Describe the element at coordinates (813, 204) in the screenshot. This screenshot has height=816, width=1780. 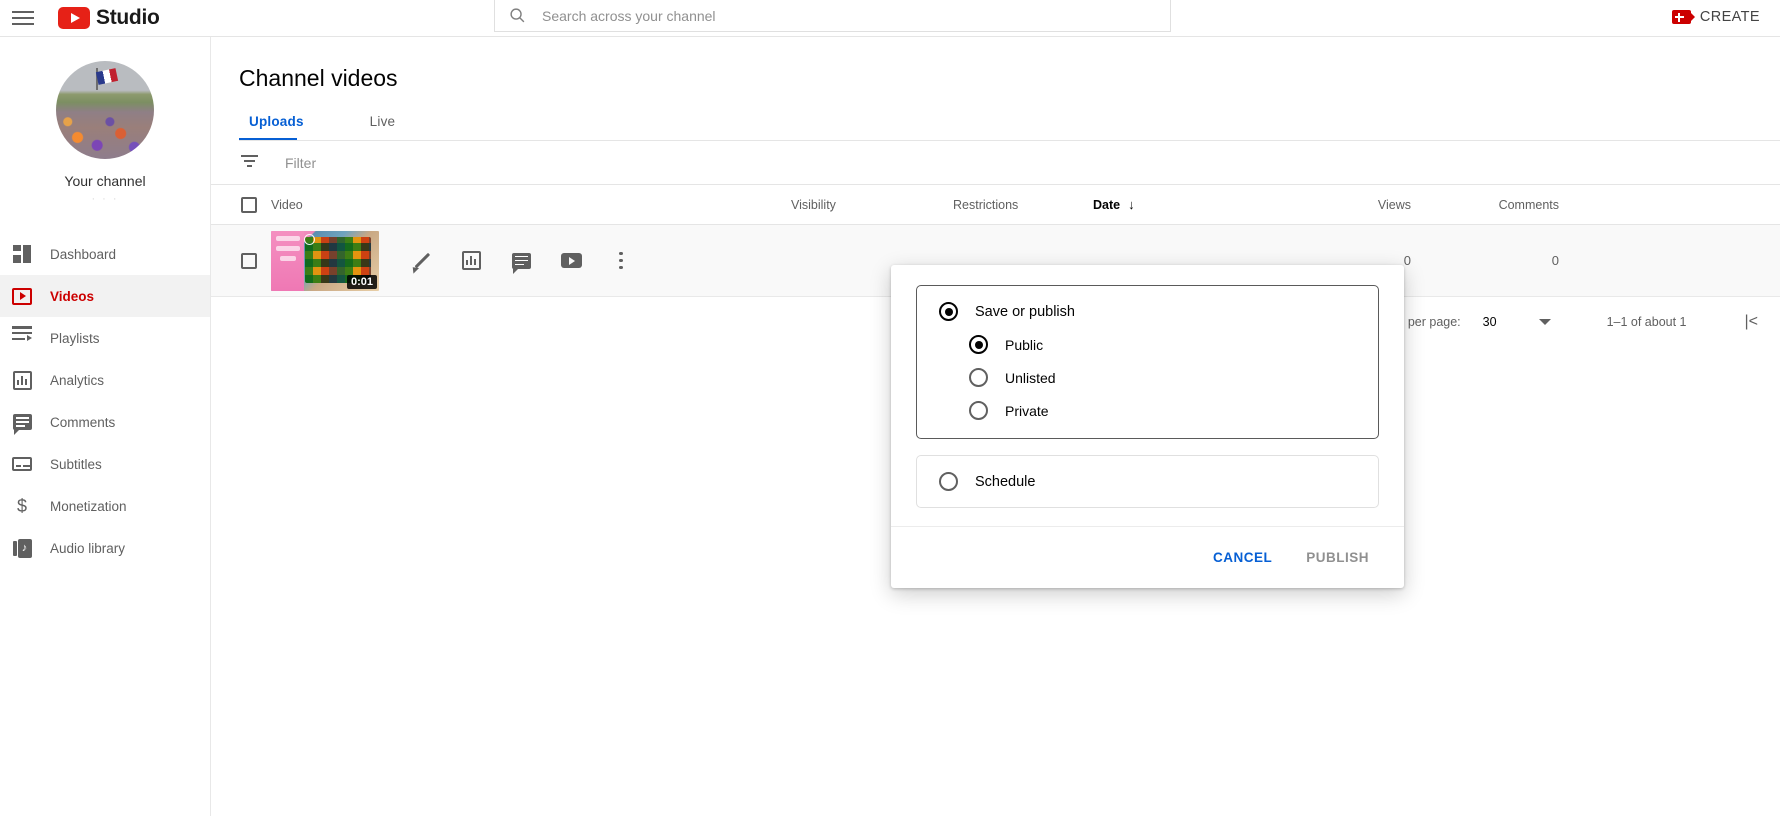
I see `column-header-visibility: Visibility` at that location.